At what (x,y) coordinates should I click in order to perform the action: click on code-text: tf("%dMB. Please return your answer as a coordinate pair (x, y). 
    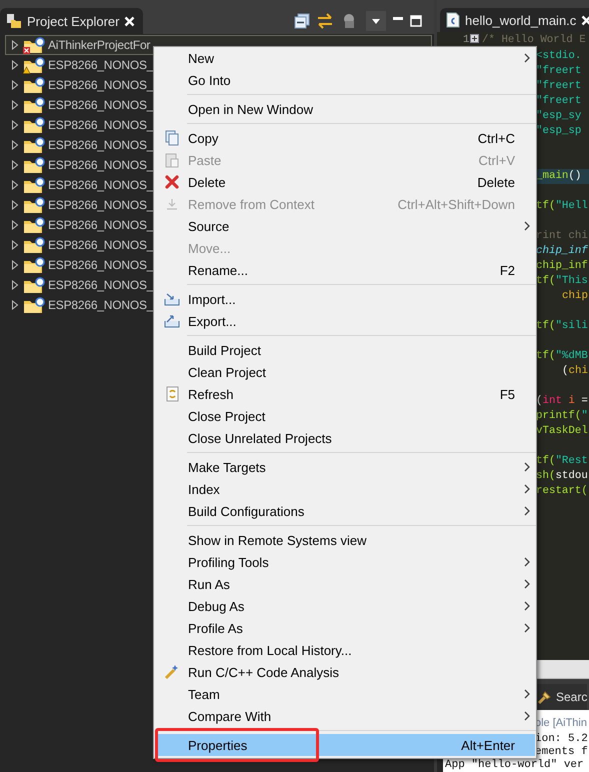
    Looking at the image, I should click on (562, 356).